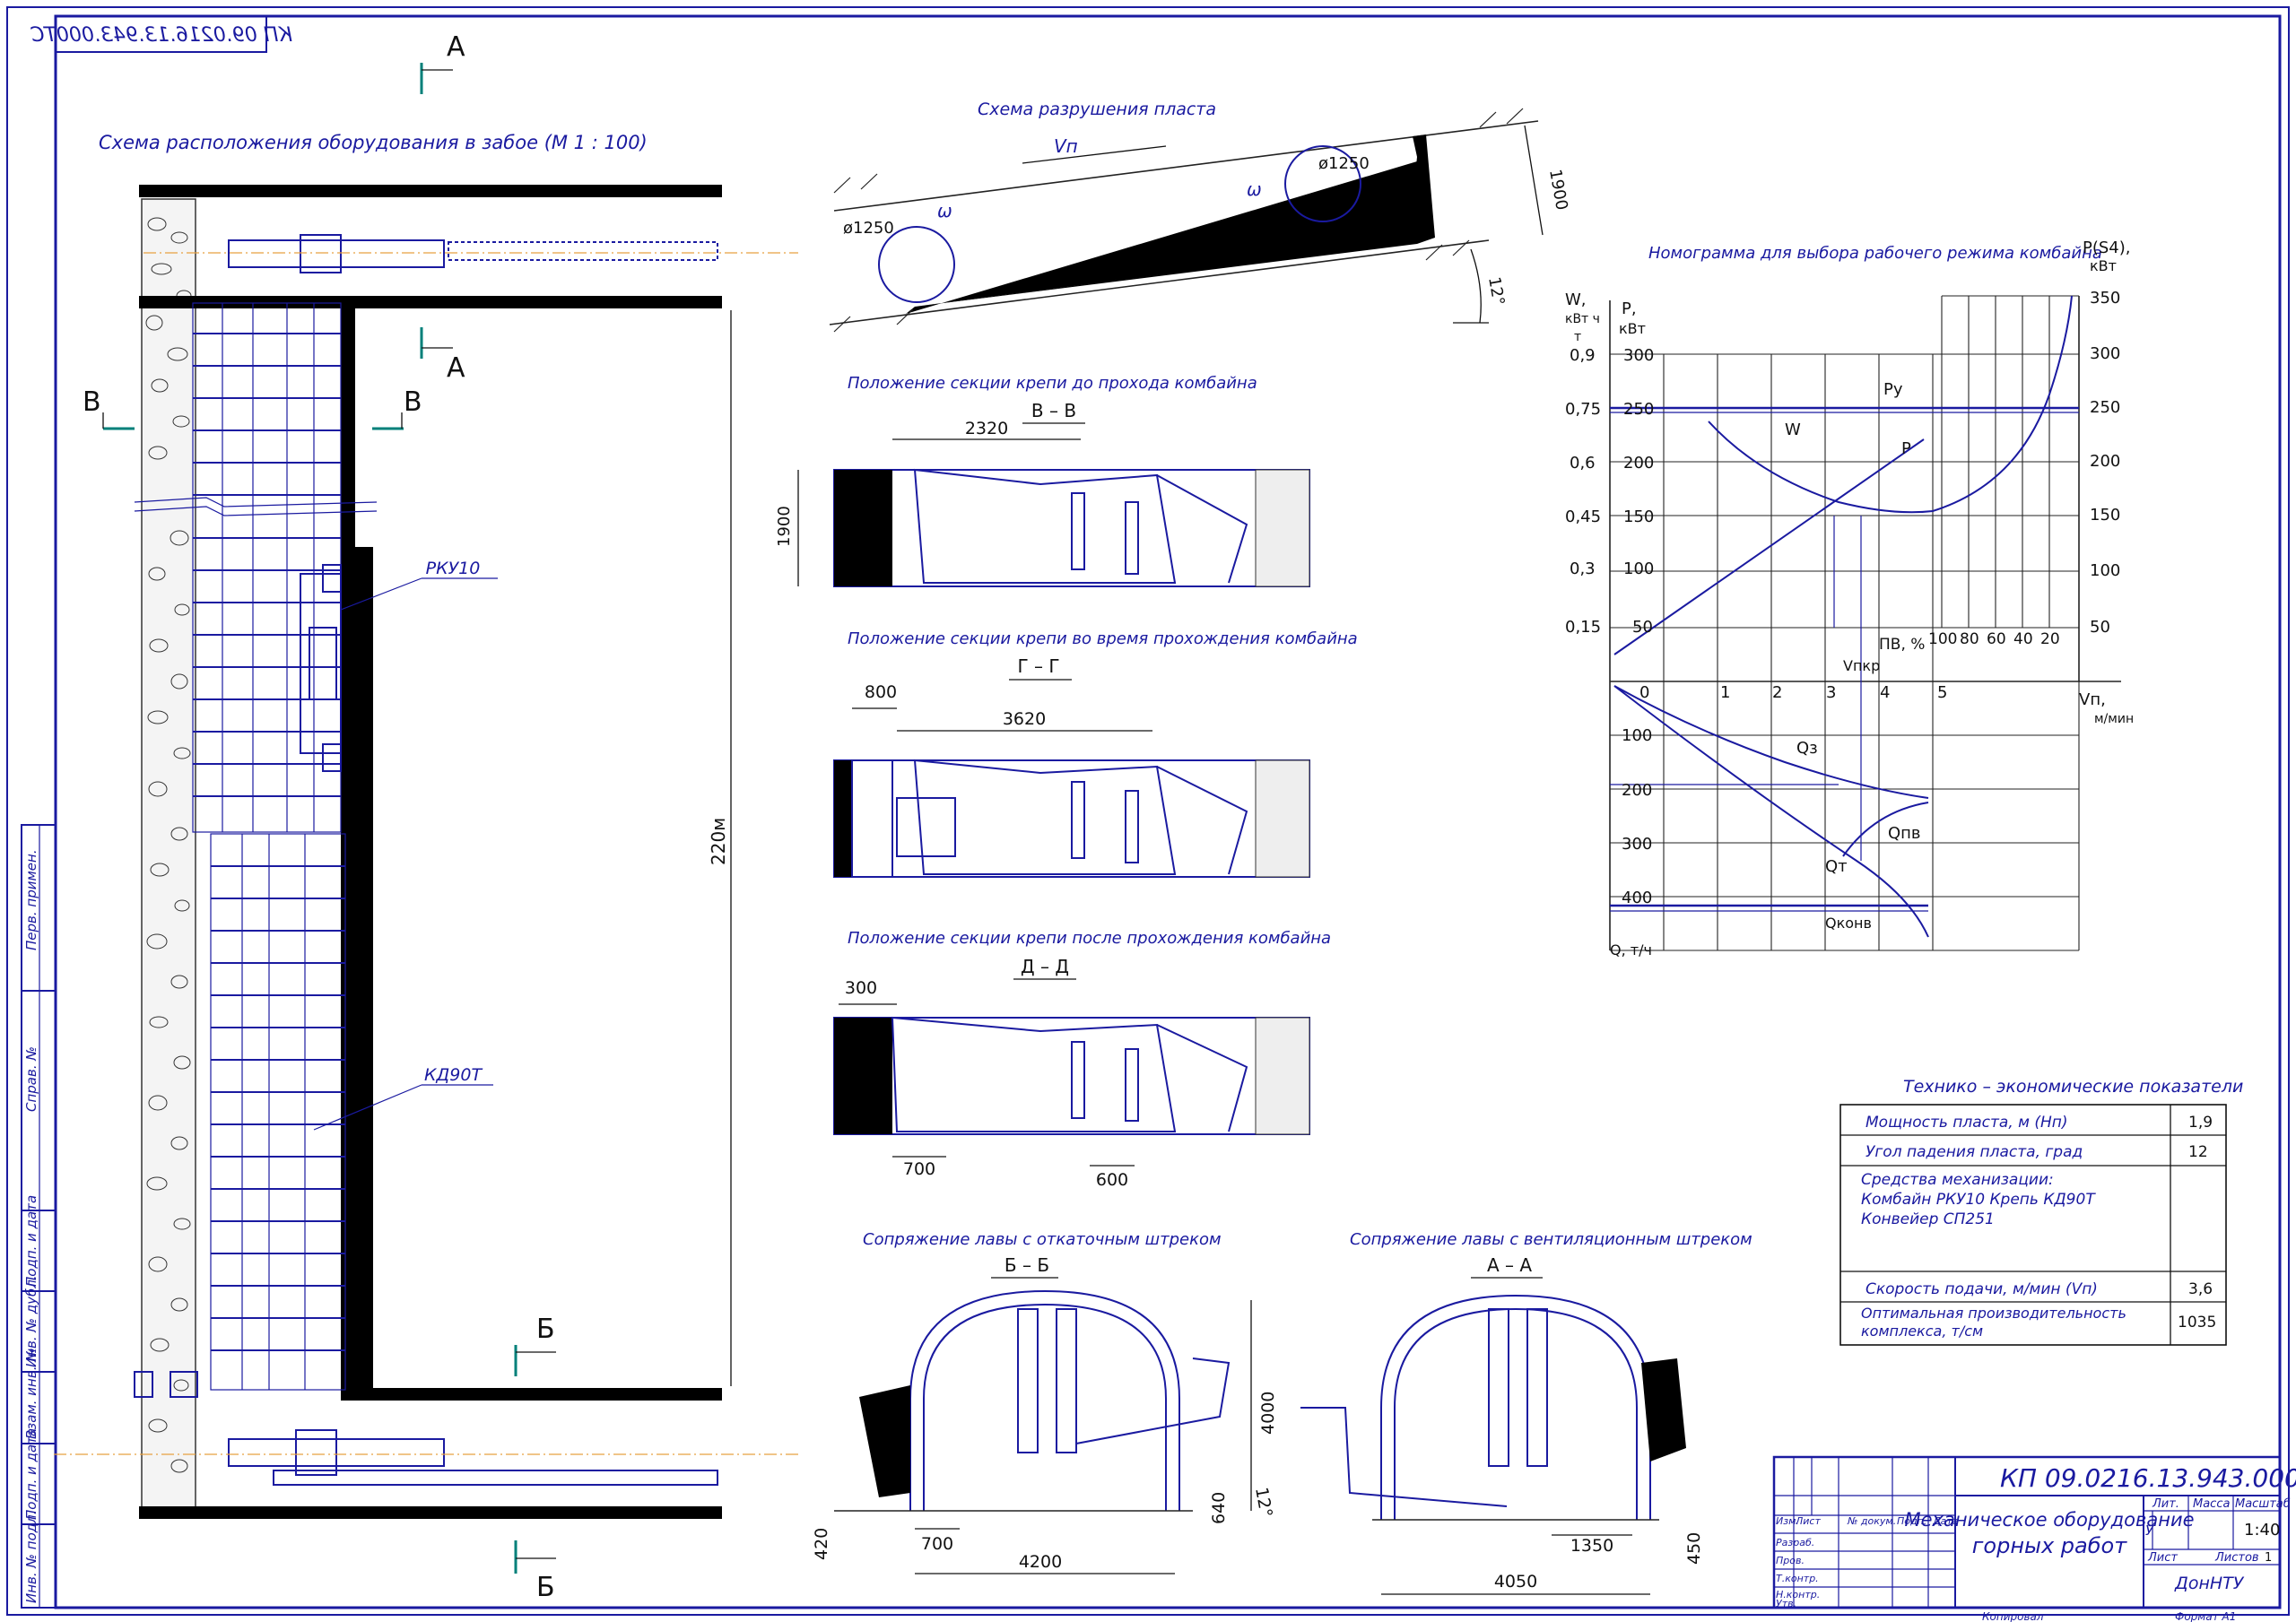  Describe the element at coordinates (1725, 692) in the screenshot. I see `x-tick-1: 1` at that location.